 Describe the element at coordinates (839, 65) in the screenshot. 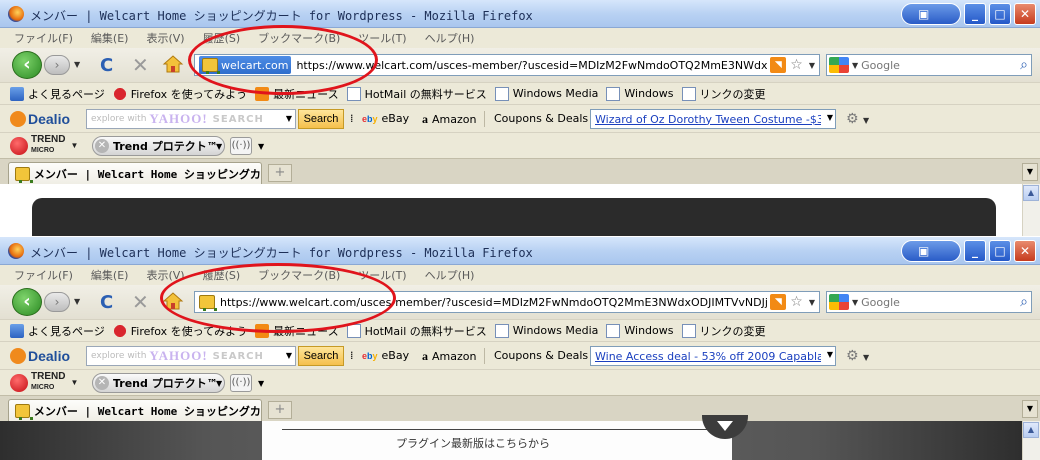

I see `google-engine-icon` at that location.